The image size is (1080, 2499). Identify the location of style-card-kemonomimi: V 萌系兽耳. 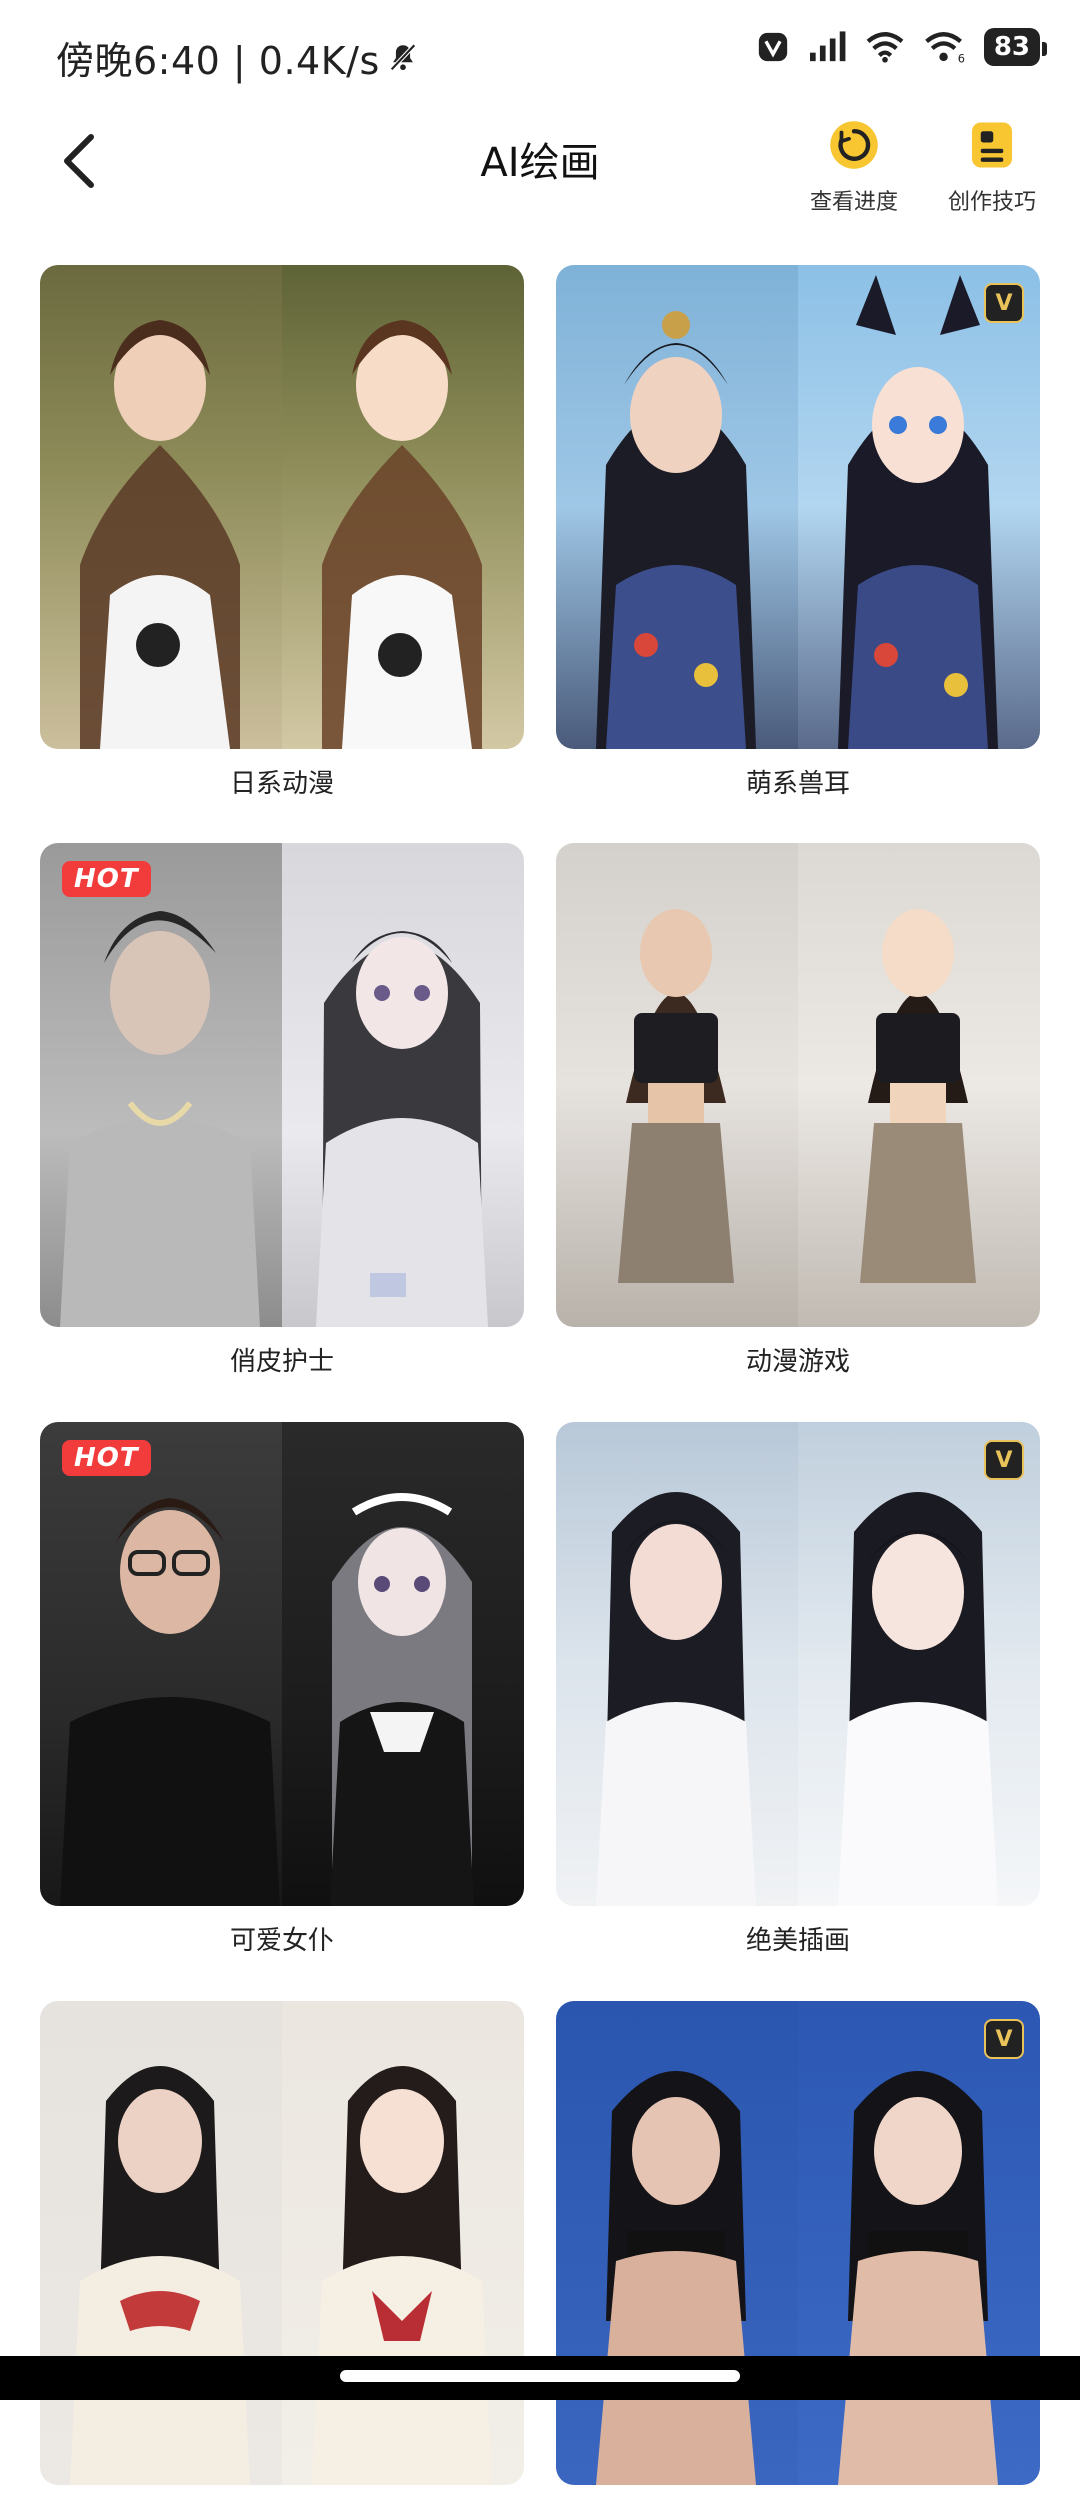
(798, 532).